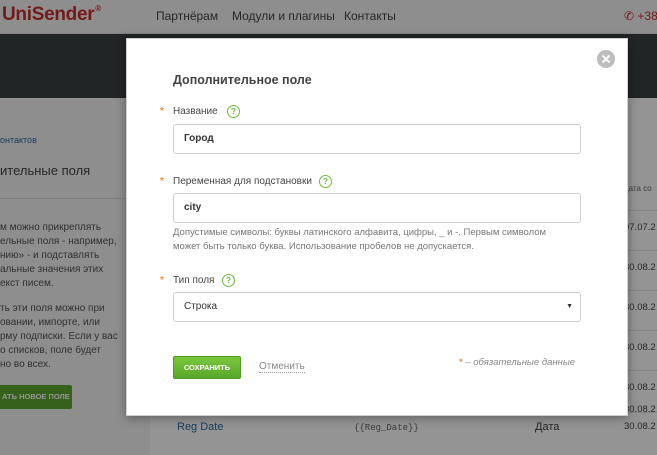  I want to click on type-field-label: Тип поля, so click(194, 280).